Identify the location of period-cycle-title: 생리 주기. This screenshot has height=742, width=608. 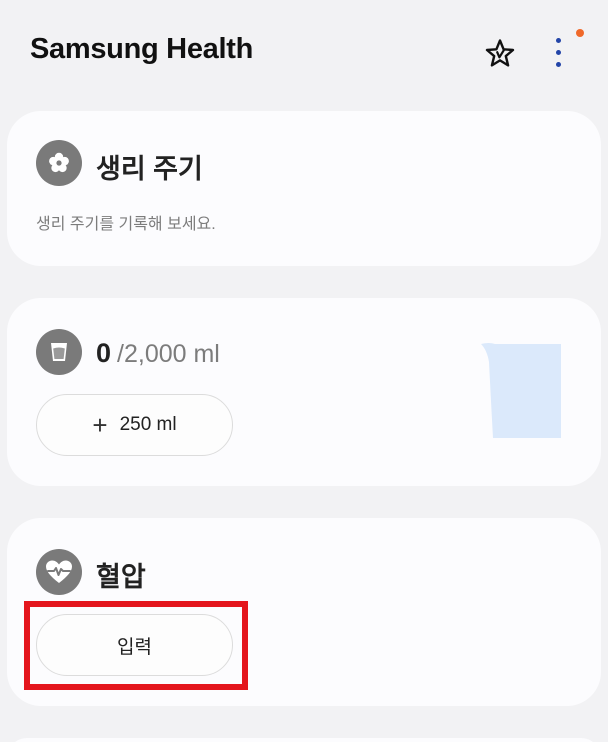
(149, 169).